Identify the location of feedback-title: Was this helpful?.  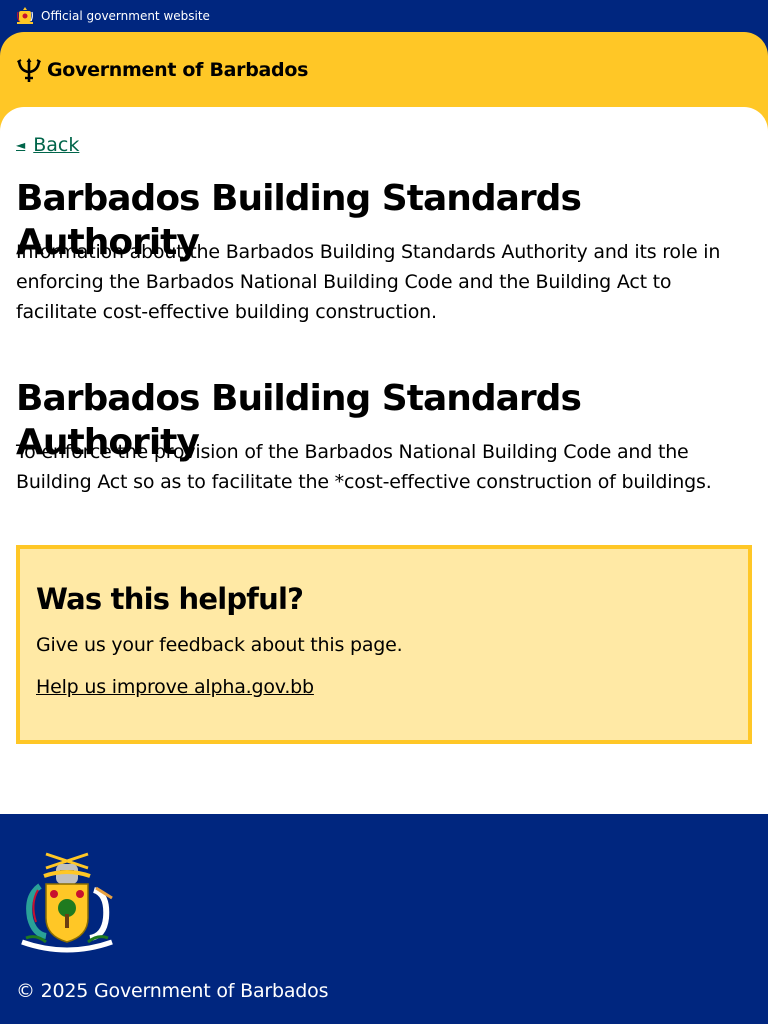
(170, 599).